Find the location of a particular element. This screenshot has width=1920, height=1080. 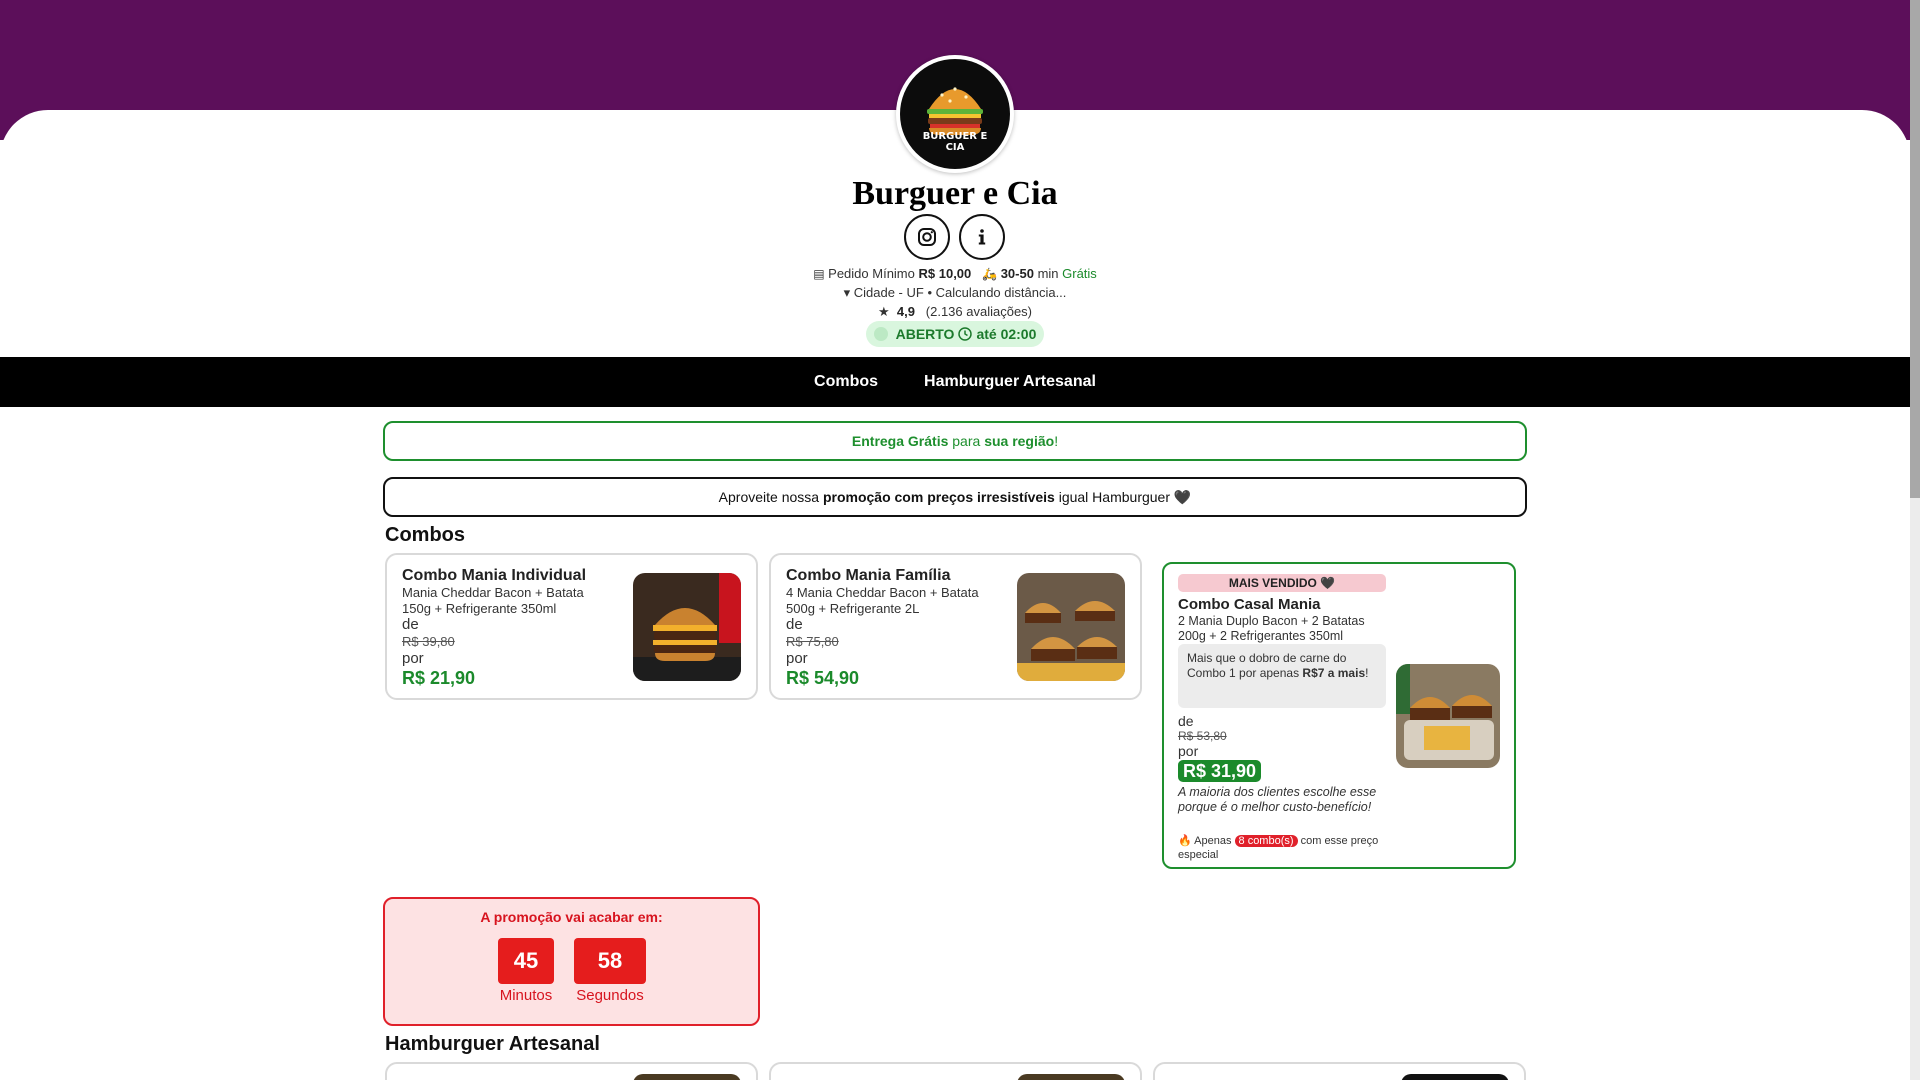

banner-connector-text: para is located at coordinates (966, 441).